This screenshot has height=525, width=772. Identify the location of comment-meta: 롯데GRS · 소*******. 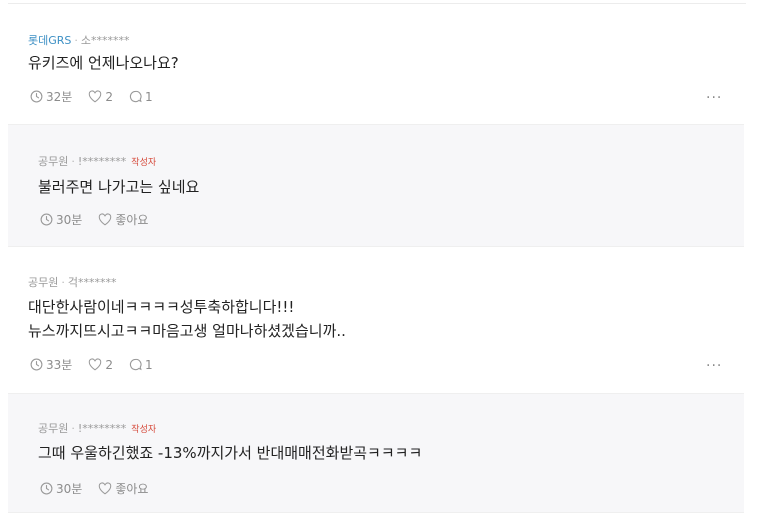
(79, 40).